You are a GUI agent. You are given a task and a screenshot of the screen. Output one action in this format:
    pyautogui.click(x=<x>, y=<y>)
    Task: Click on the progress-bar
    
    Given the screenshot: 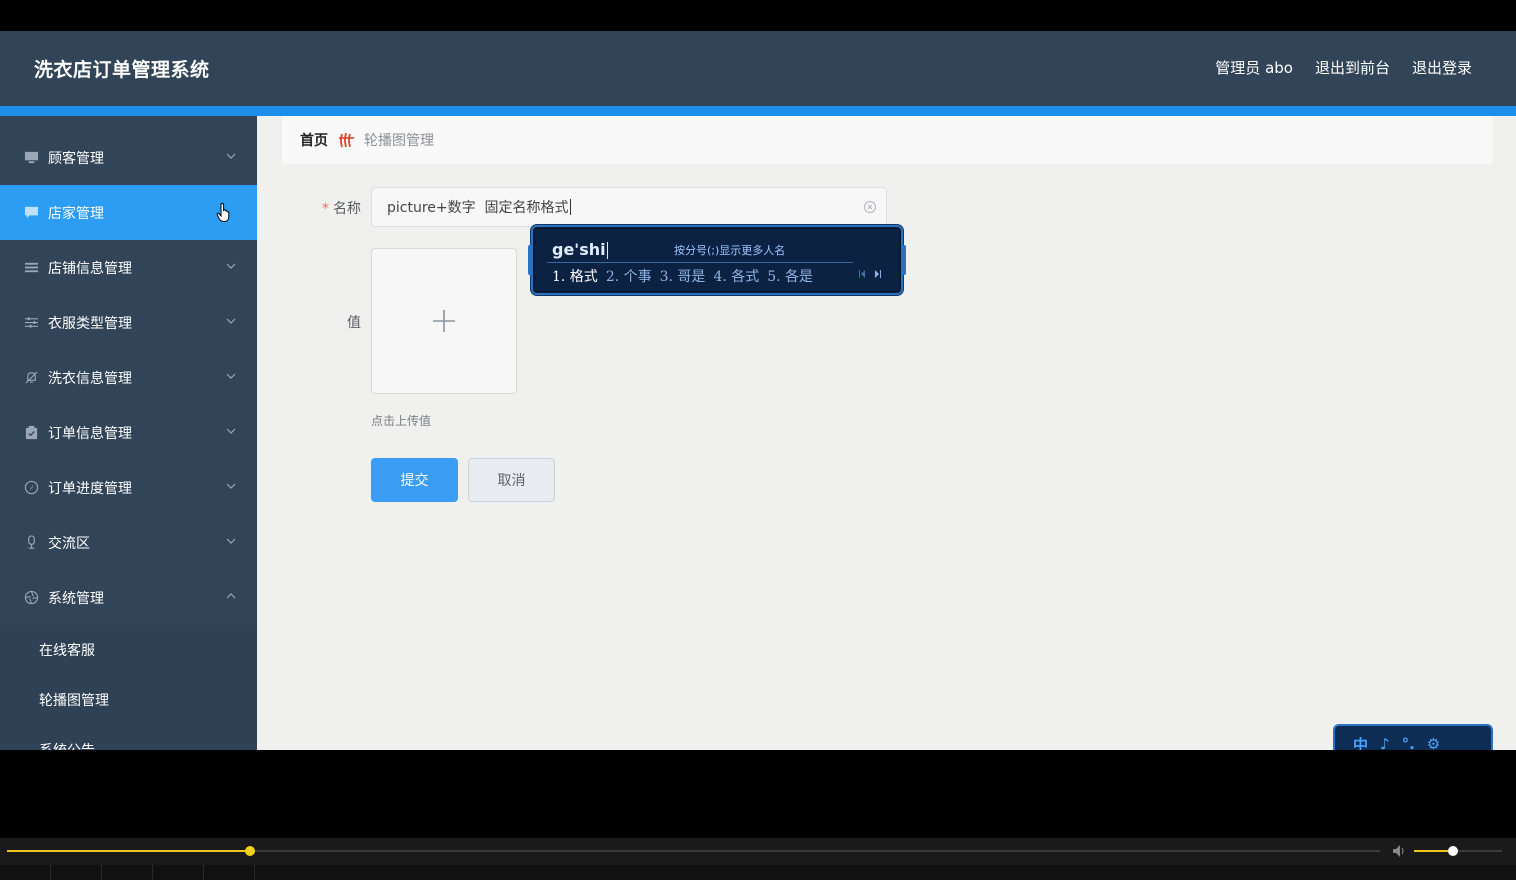 What is the action you would take?
    pyautogui.click(x=693, y=851)
    